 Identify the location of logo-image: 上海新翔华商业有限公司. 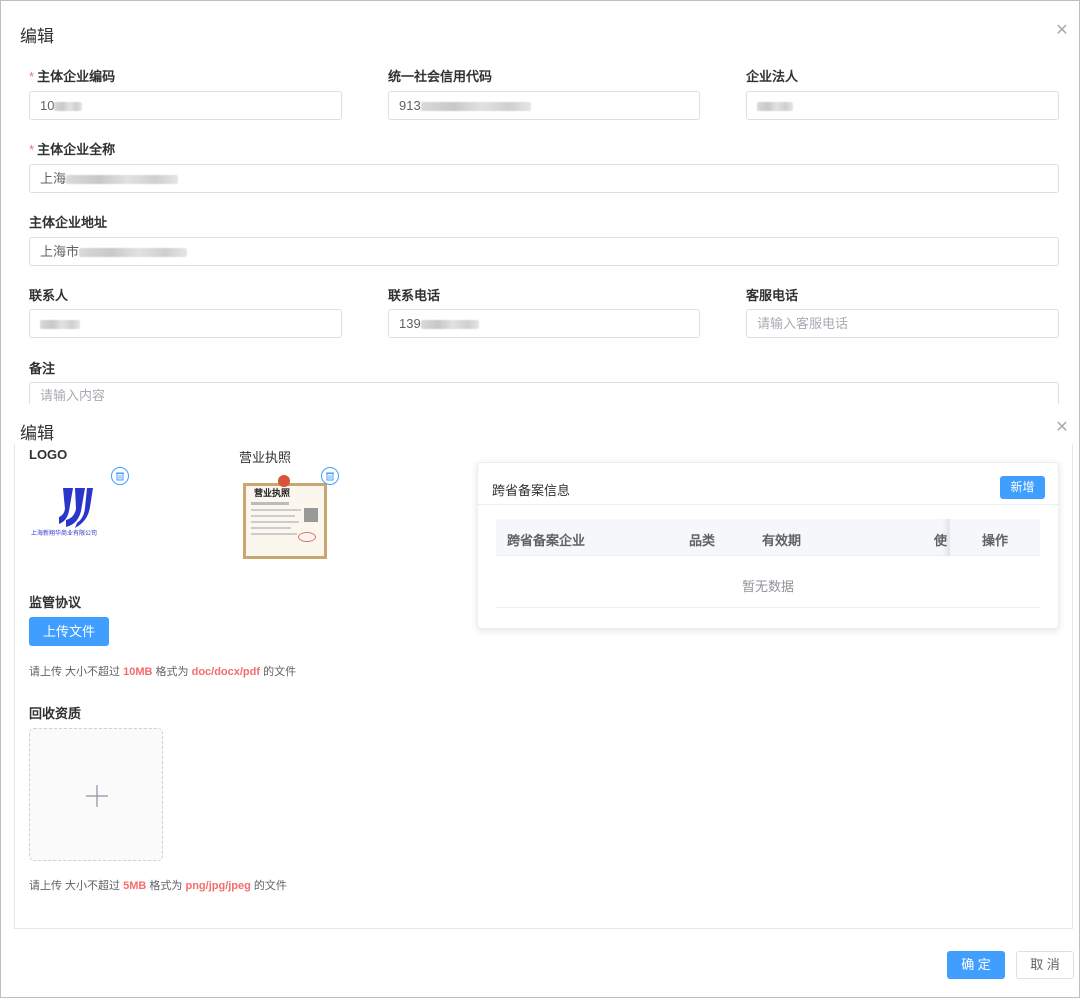
(74, 516).